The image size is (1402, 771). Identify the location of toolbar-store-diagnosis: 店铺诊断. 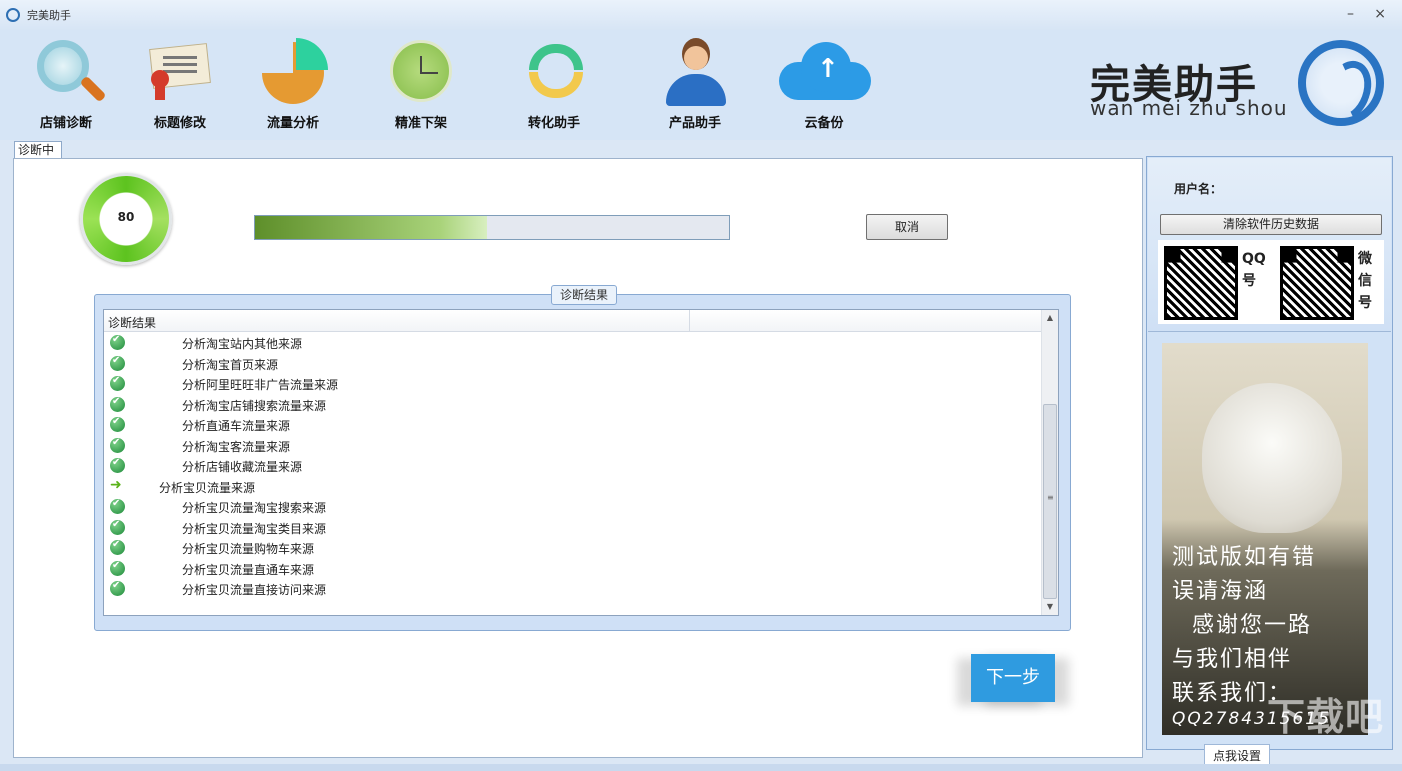
(66, 83).